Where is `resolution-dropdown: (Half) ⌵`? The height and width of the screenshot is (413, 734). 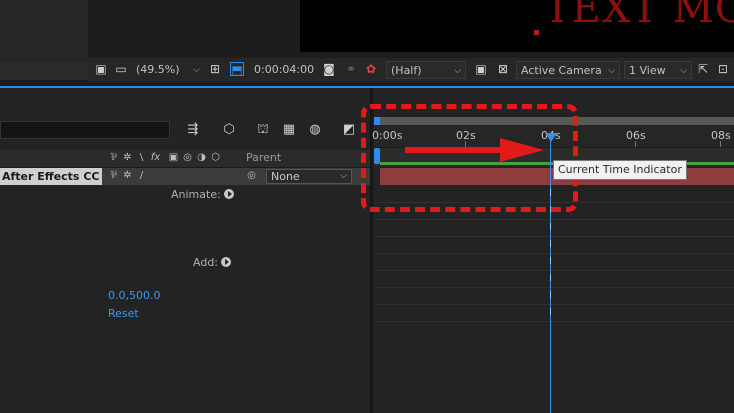 resolution-dropdown: (Half) ⌵ is located at coordinates (426, 70).